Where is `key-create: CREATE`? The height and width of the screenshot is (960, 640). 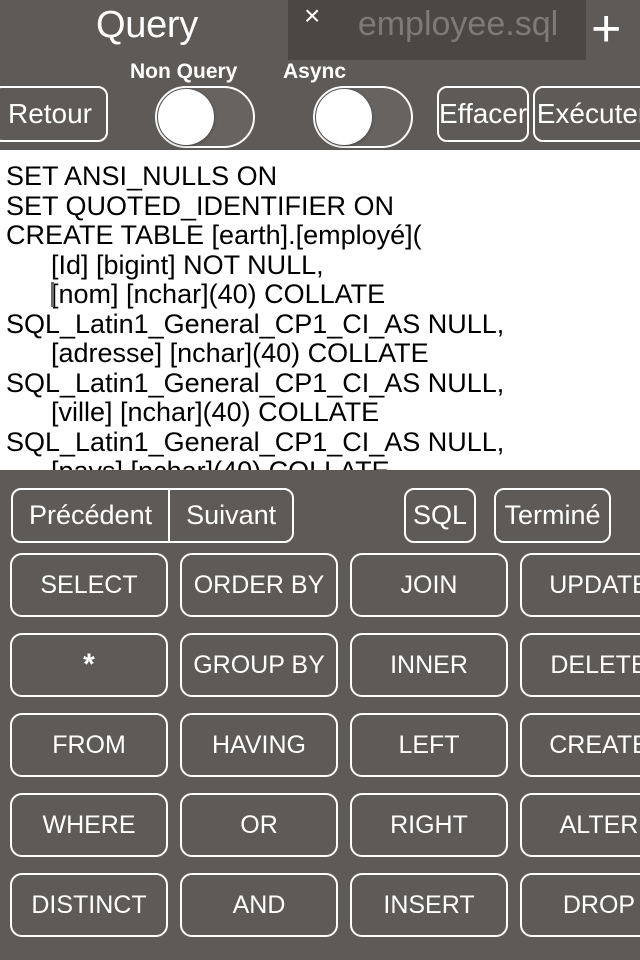 key-create: CREATE is located at coordinates (580, 745).